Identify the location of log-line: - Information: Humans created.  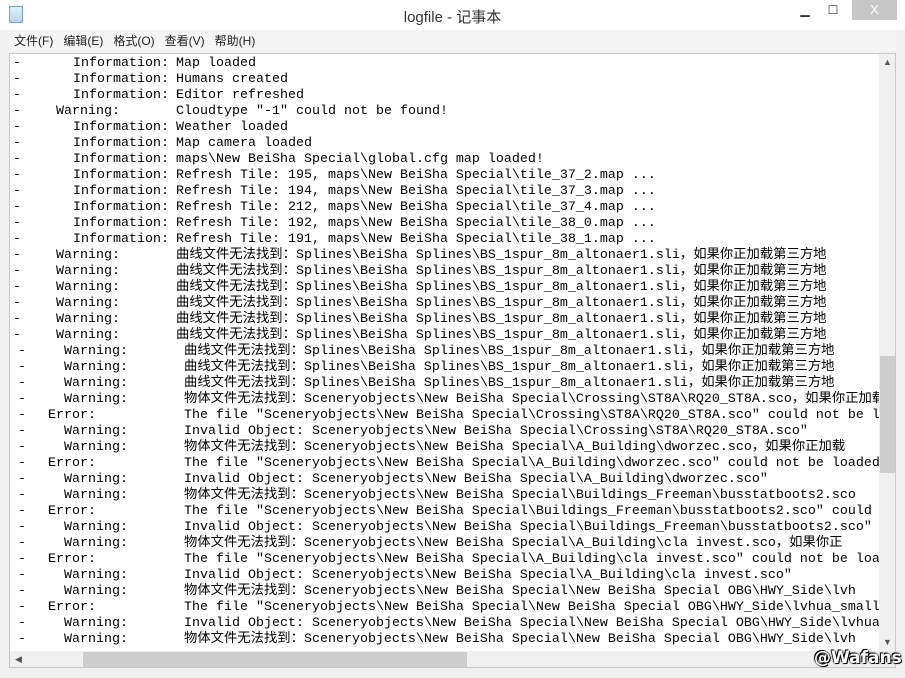
(445, 80).